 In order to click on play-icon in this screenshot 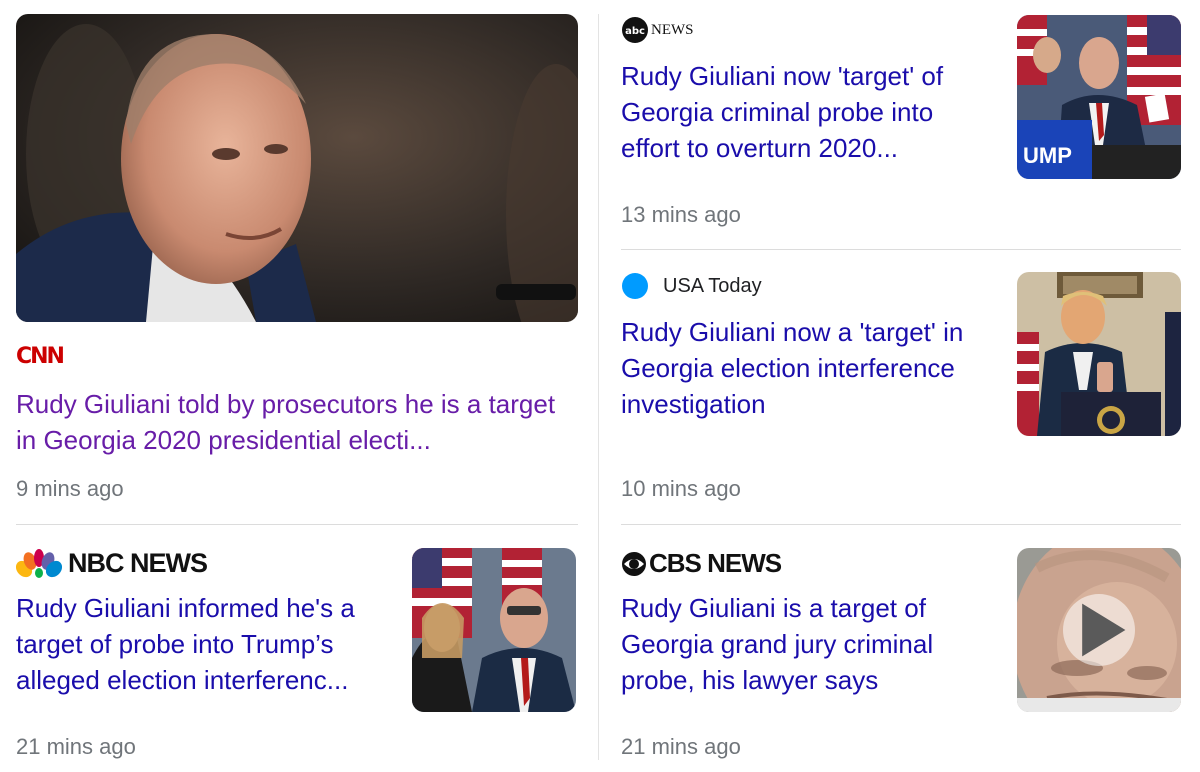, I will do `click(1104, 630)`.